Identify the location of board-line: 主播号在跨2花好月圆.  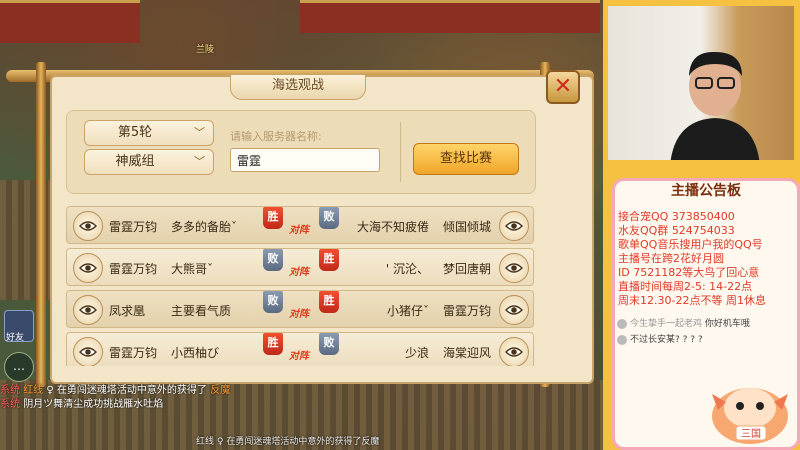
(671, 258).